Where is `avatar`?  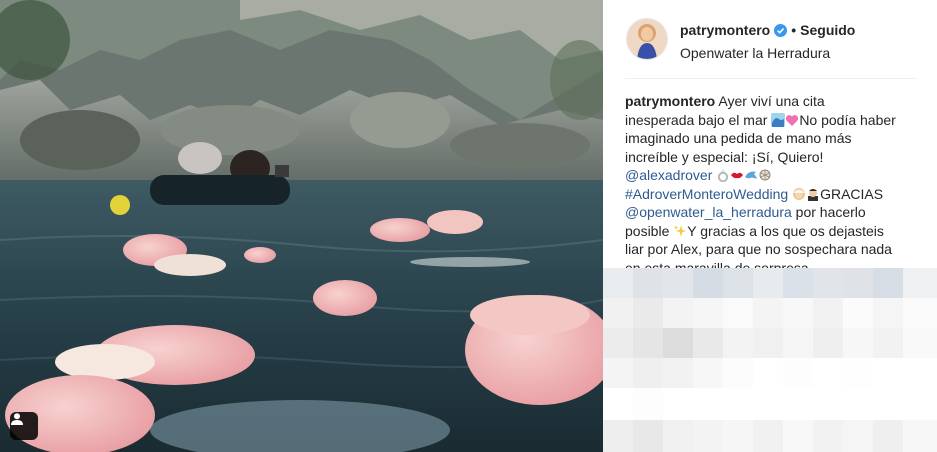 avatar is located at coordinates (647, 39).